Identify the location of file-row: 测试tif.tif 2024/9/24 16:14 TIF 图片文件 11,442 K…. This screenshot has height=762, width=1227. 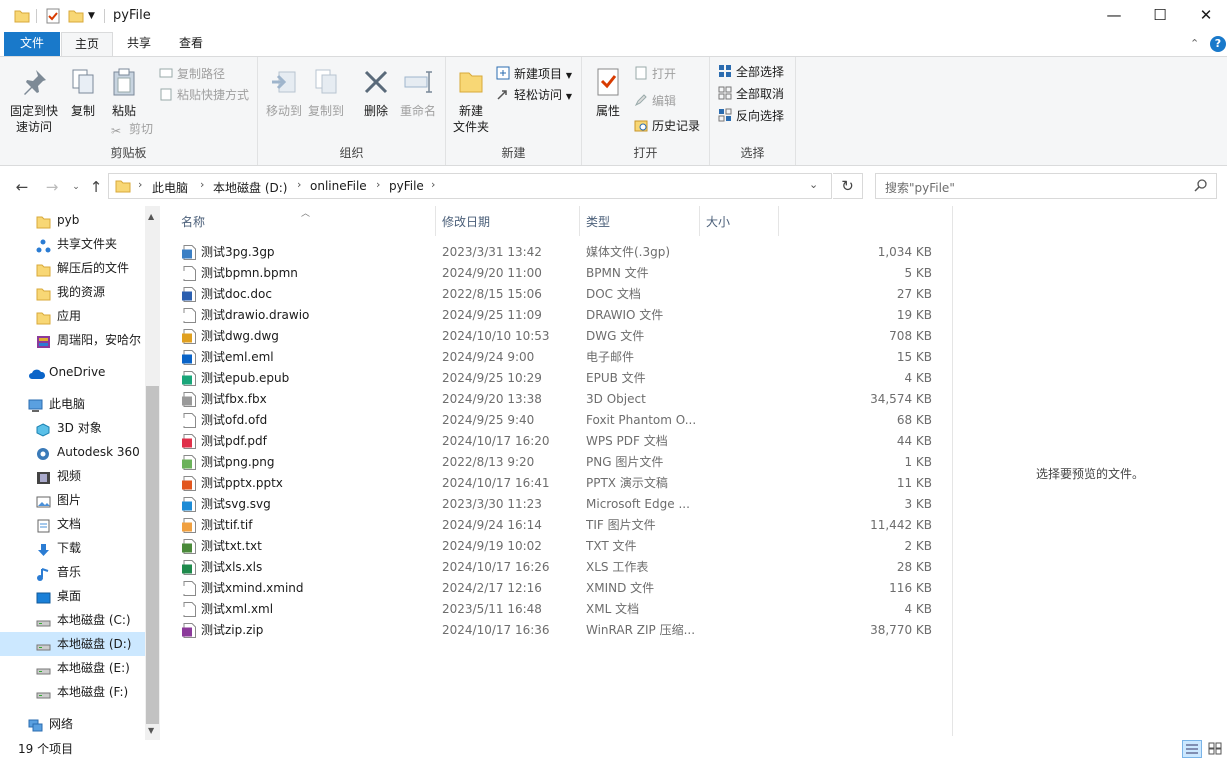
(556, 525).